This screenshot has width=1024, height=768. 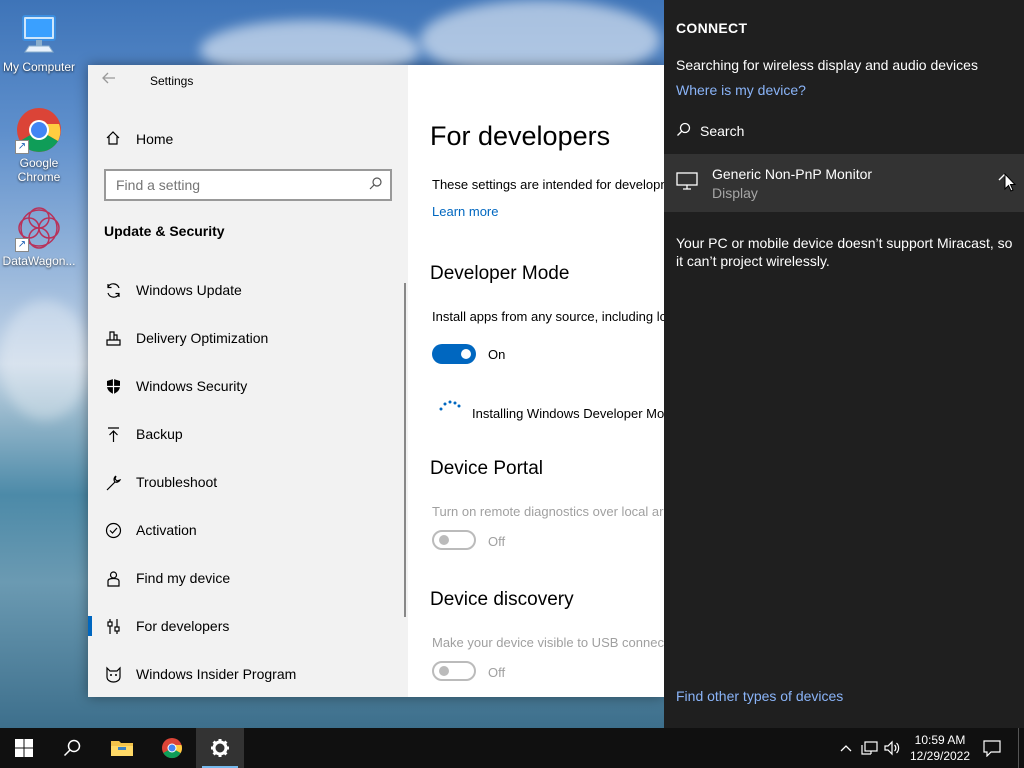 I want to click on windows-logo-icon, so click(x=24, y=748).